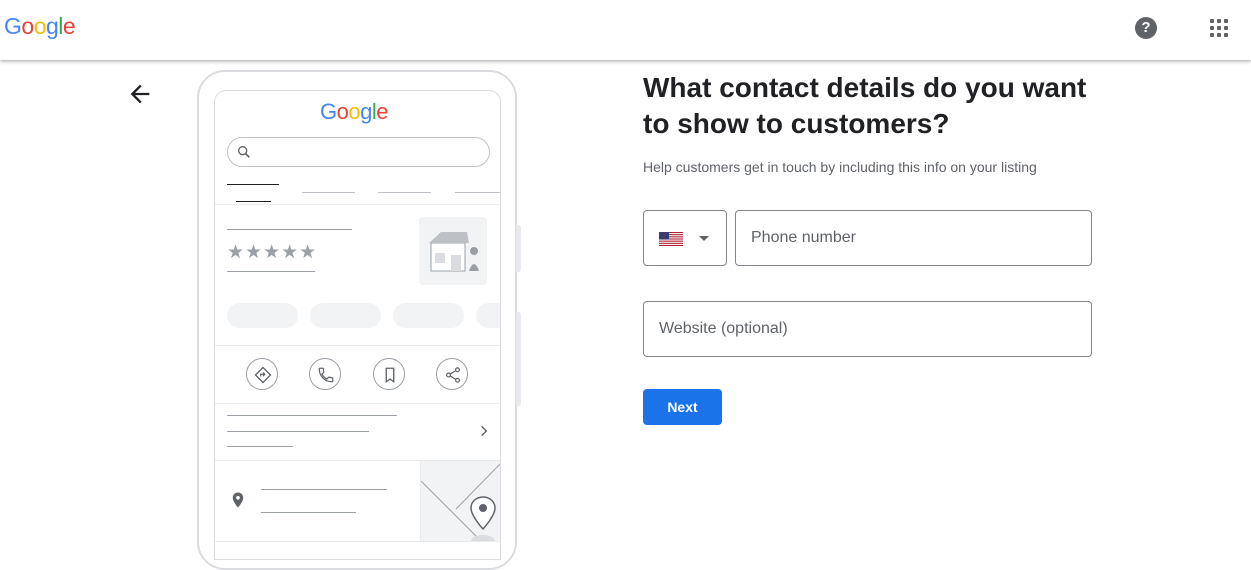  What do you see at coordinates (452, 374) in the screenshot?
I see `share-icon` at bounding box center [452, 374].